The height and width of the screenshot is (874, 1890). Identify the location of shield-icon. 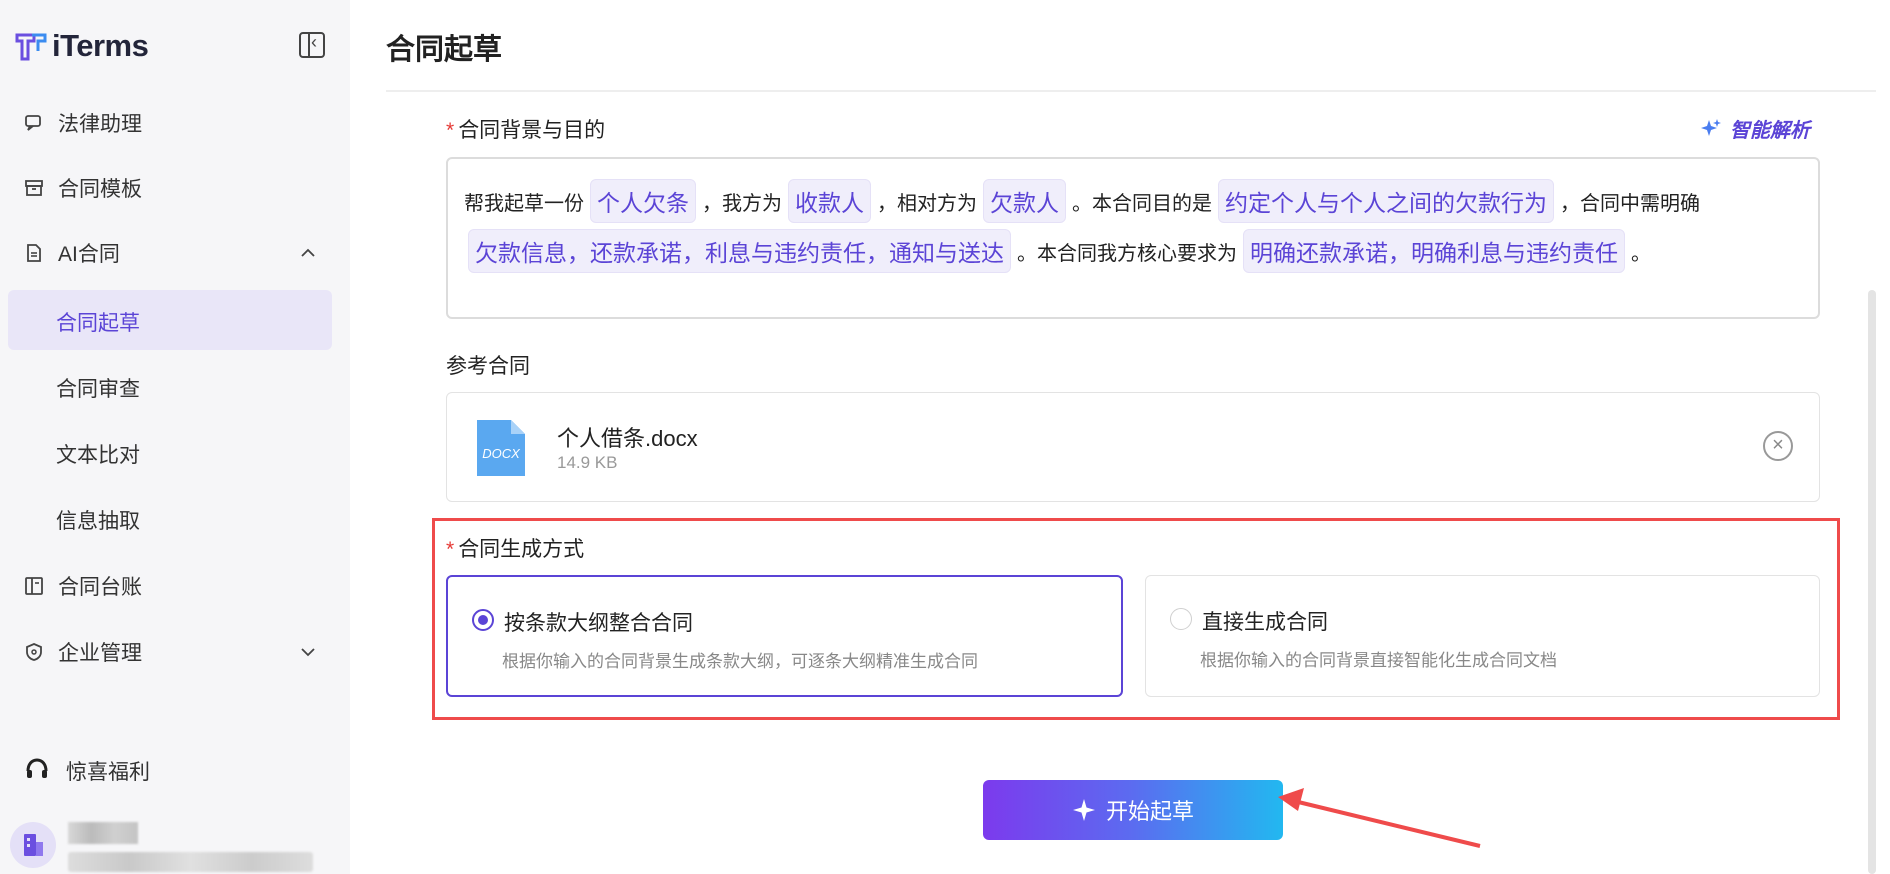
(34, 652).